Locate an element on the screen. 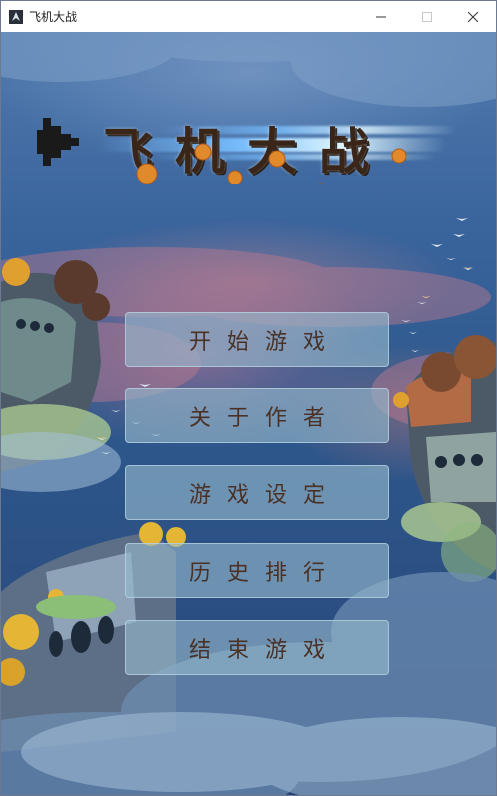  history-ranking-button: 历史排行 is located at coordinates (257, 570).